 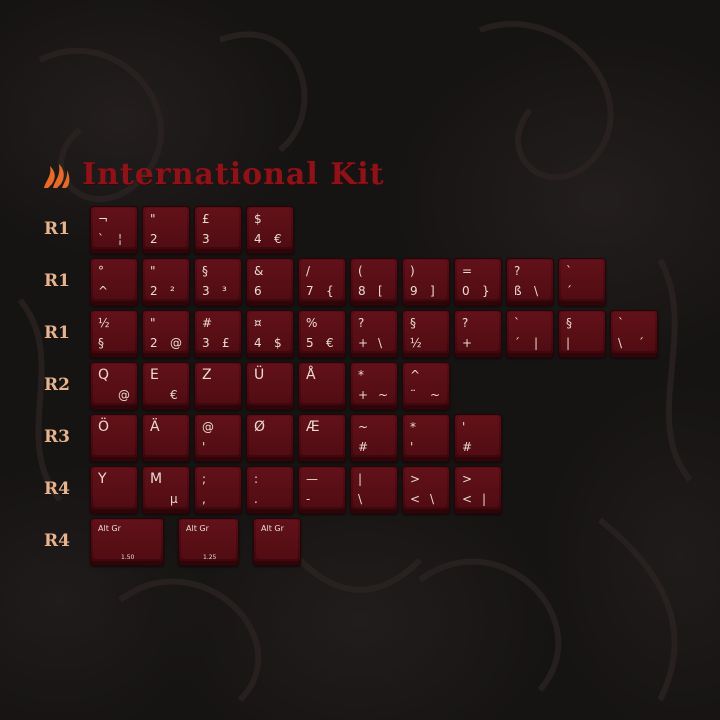 What do you see at coordinates (213, 174) in the screenshot?
I see `title-row: International Kit` at bounding box center [213, 174].